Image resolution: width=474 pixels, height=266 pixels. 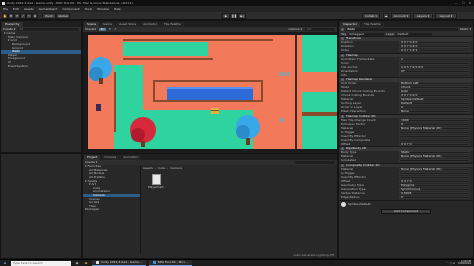 I want to click on property-value-field: None, so click(x=434, y=111).